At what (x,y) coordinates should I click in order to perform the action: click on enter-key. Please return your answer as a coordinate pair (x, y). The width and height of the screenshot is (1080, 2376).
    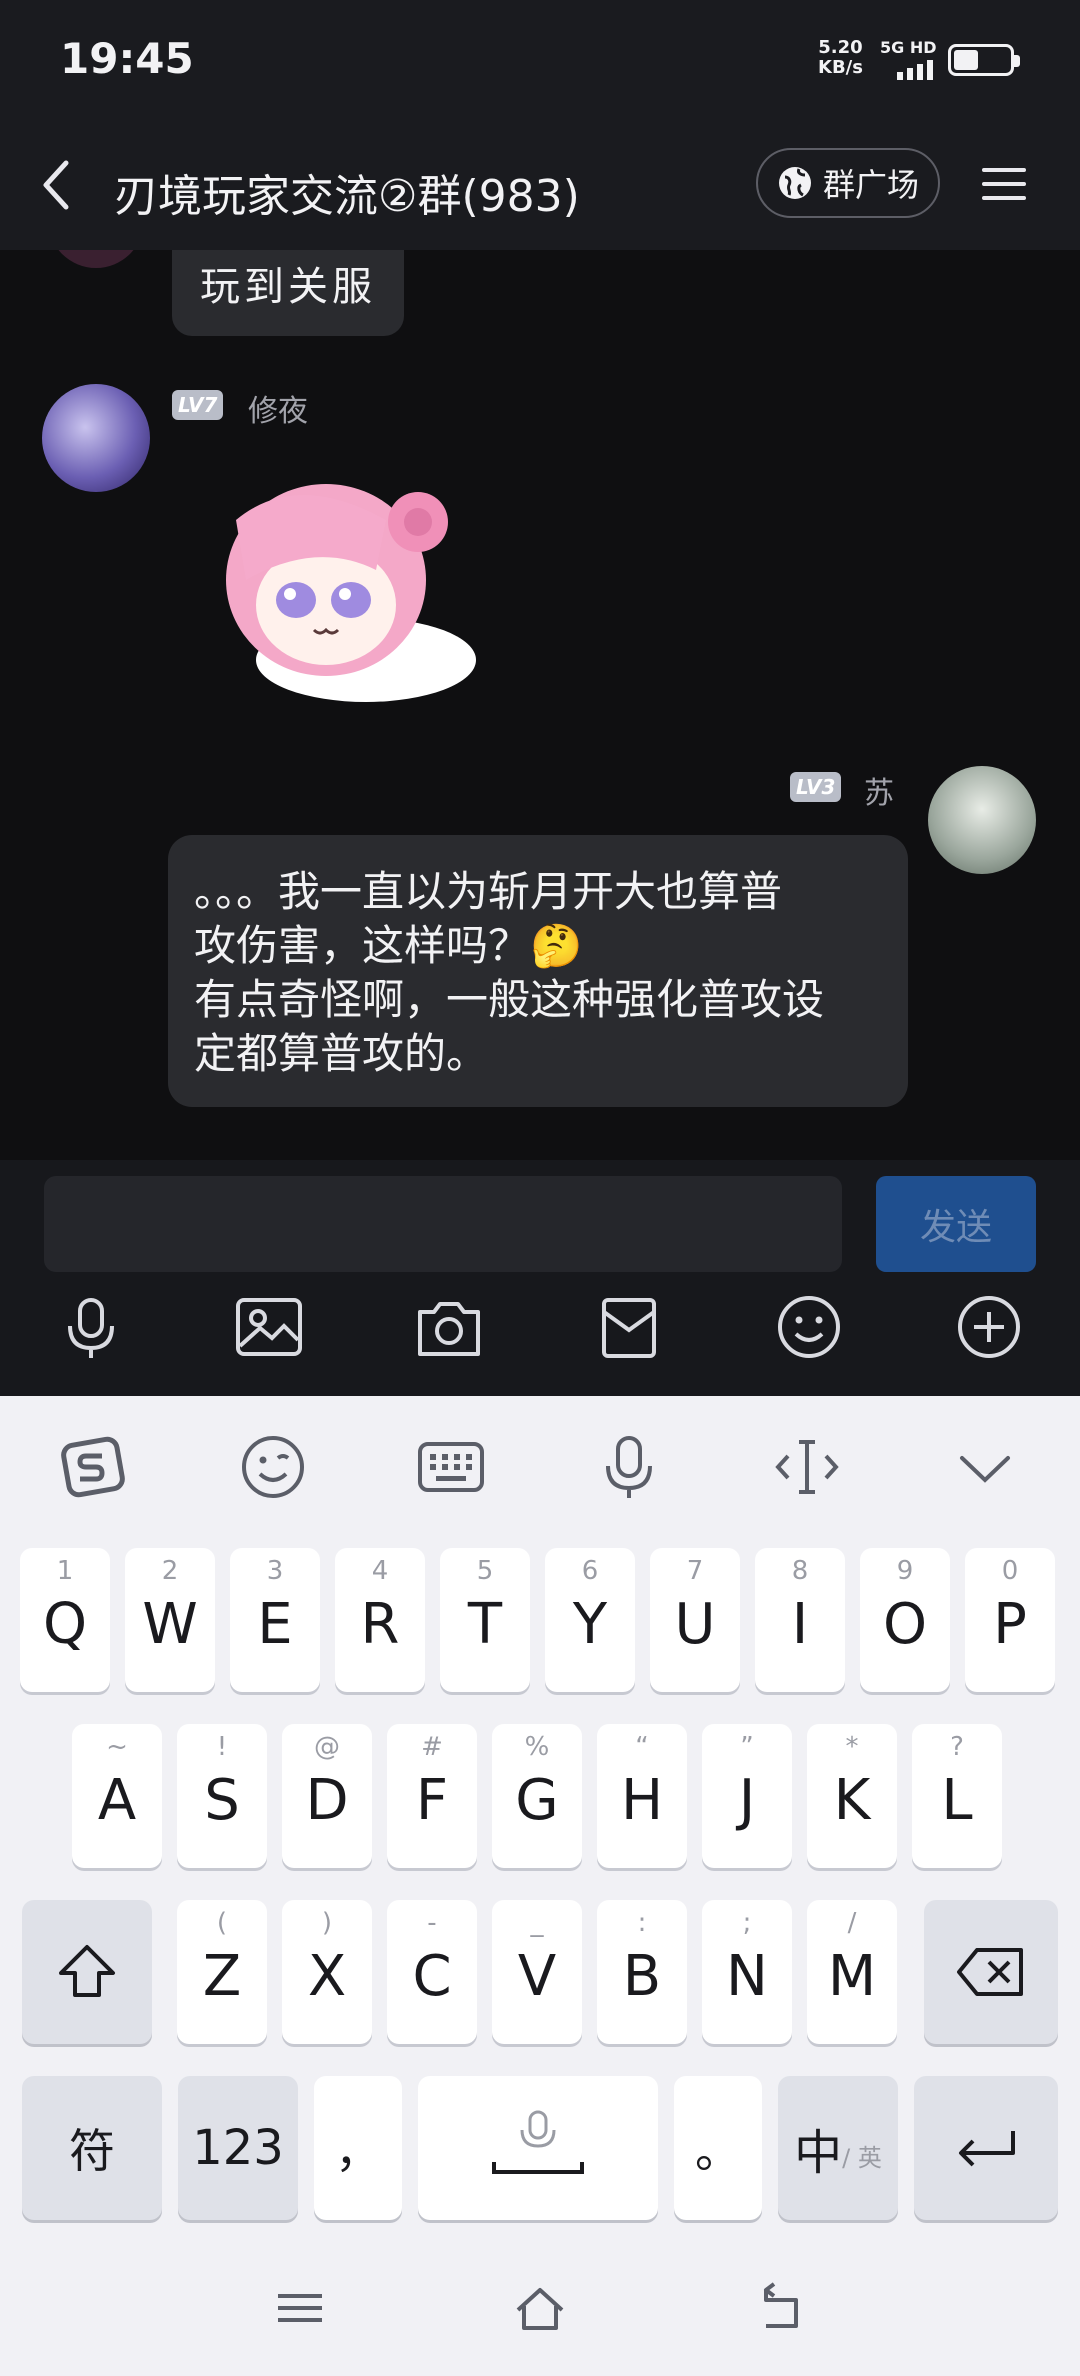
    Looking at the image, I should click on (986, 2148).